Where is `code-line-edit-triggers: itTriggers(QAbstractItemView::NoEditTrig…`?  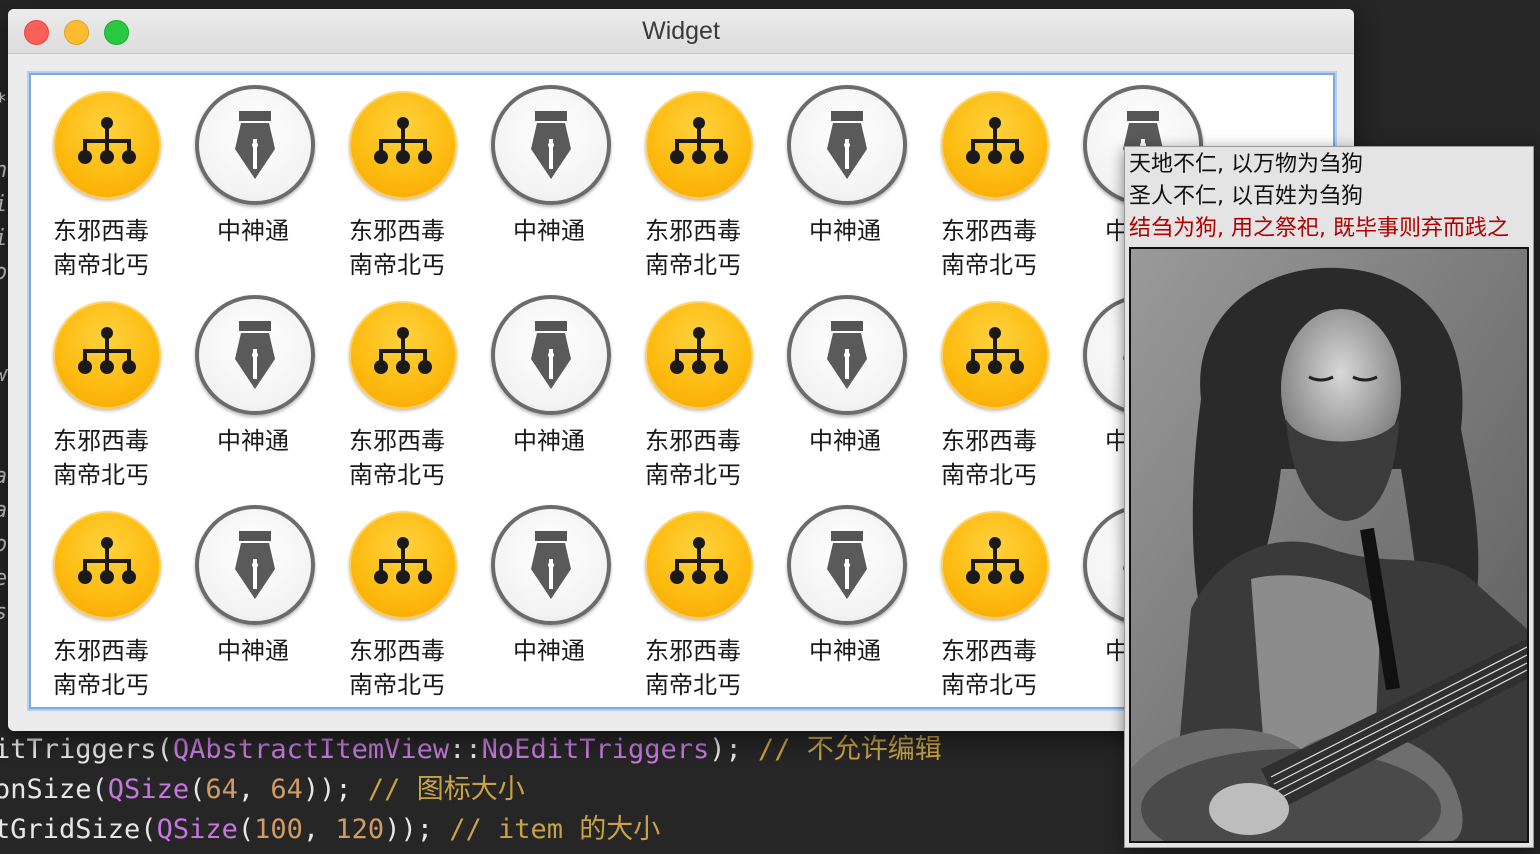 code-line-edit-triggers: itTriggers(QAbstractItemView::NoEditTrig… is located at coordinates (471, 750).